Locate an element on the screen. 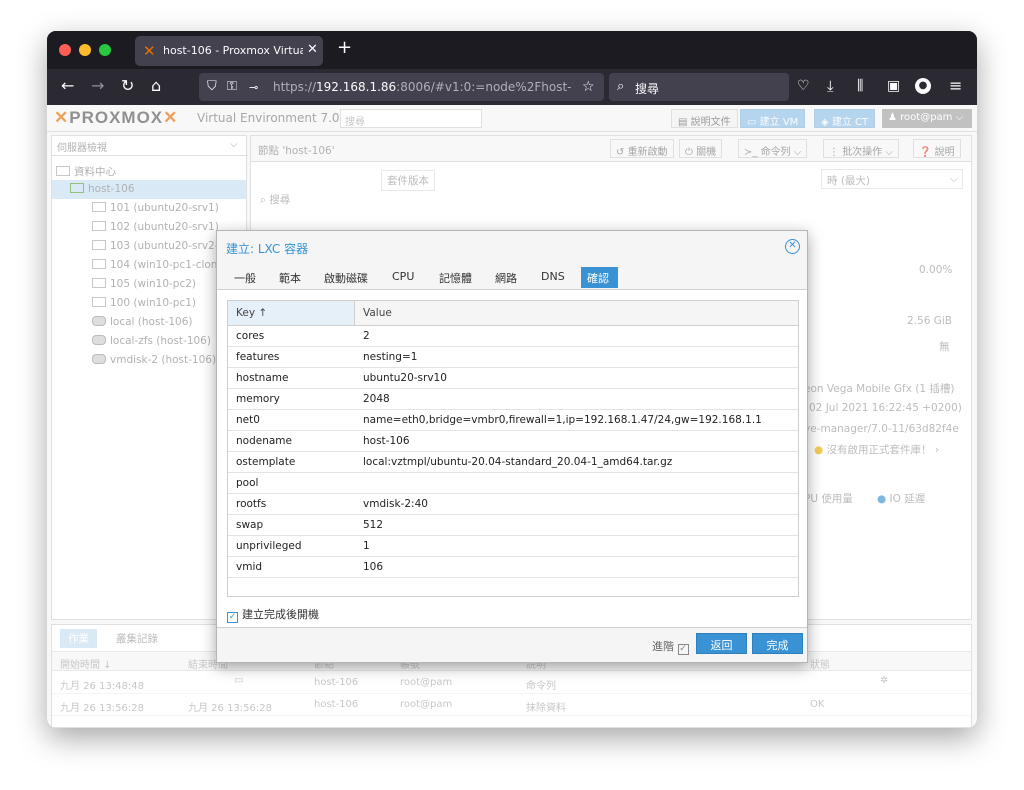 This screenshot has height=790, width=1024. row-value: 2 is located at coordinates (366, 336).